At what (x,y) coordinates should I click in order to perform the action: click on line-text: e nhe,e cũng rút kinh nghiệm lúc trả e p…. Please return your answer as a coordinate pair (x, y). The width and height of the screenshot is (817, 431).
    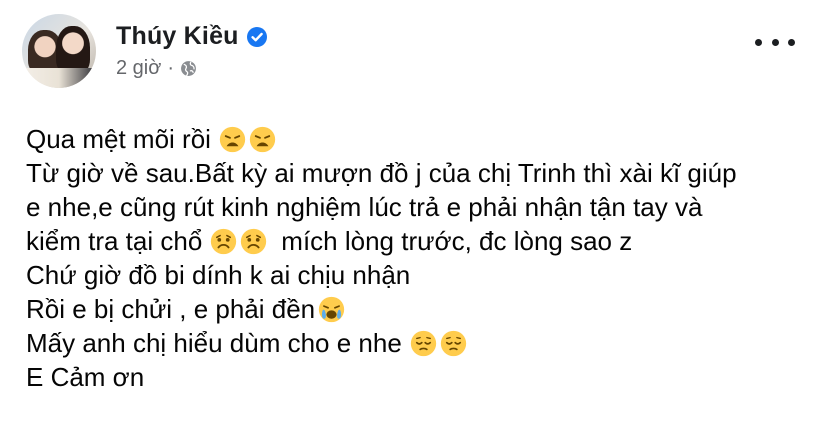
    Looking at the image, I should click on (364, 207).